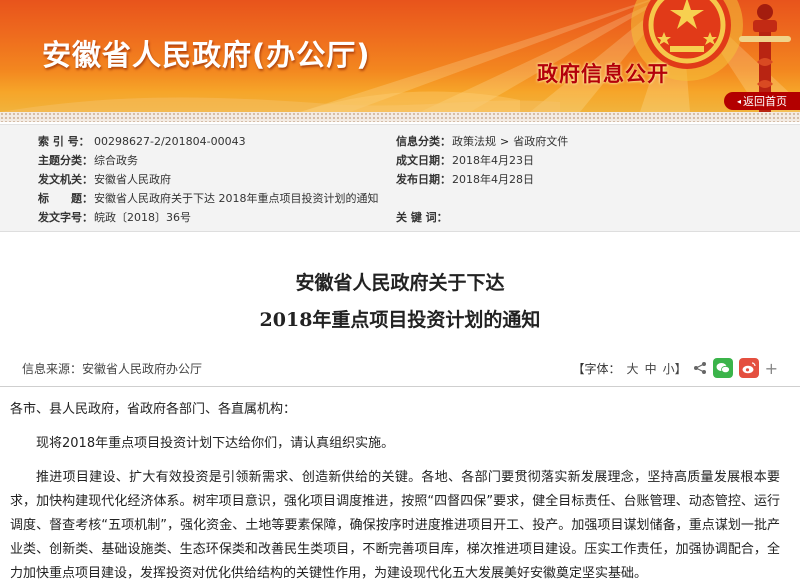 The image size is (800, 586). I want to click on meta-label: 信息分类：, so click(423, 141).